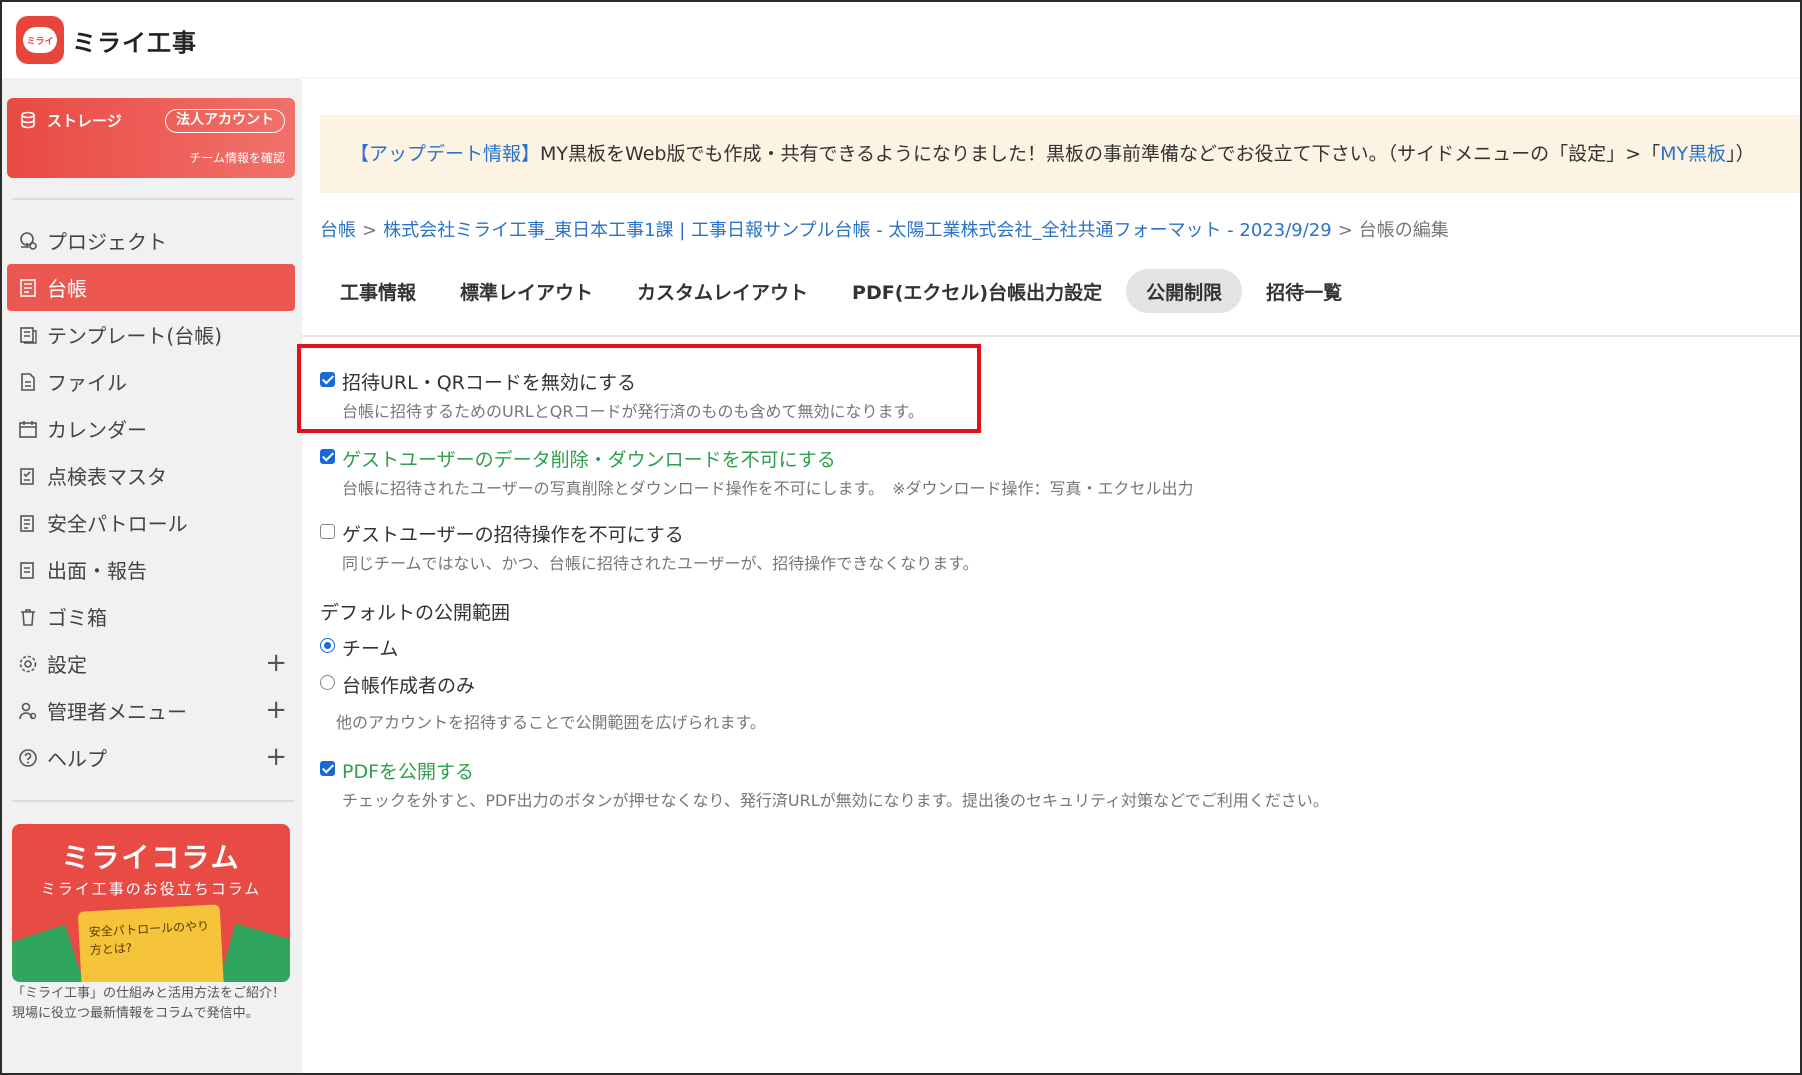 The image size is (1802, 1075). What do you see at coordinates (1051, 336) in the screenshot?
I see `tabs-divider` at bounding box center [1051, 336].